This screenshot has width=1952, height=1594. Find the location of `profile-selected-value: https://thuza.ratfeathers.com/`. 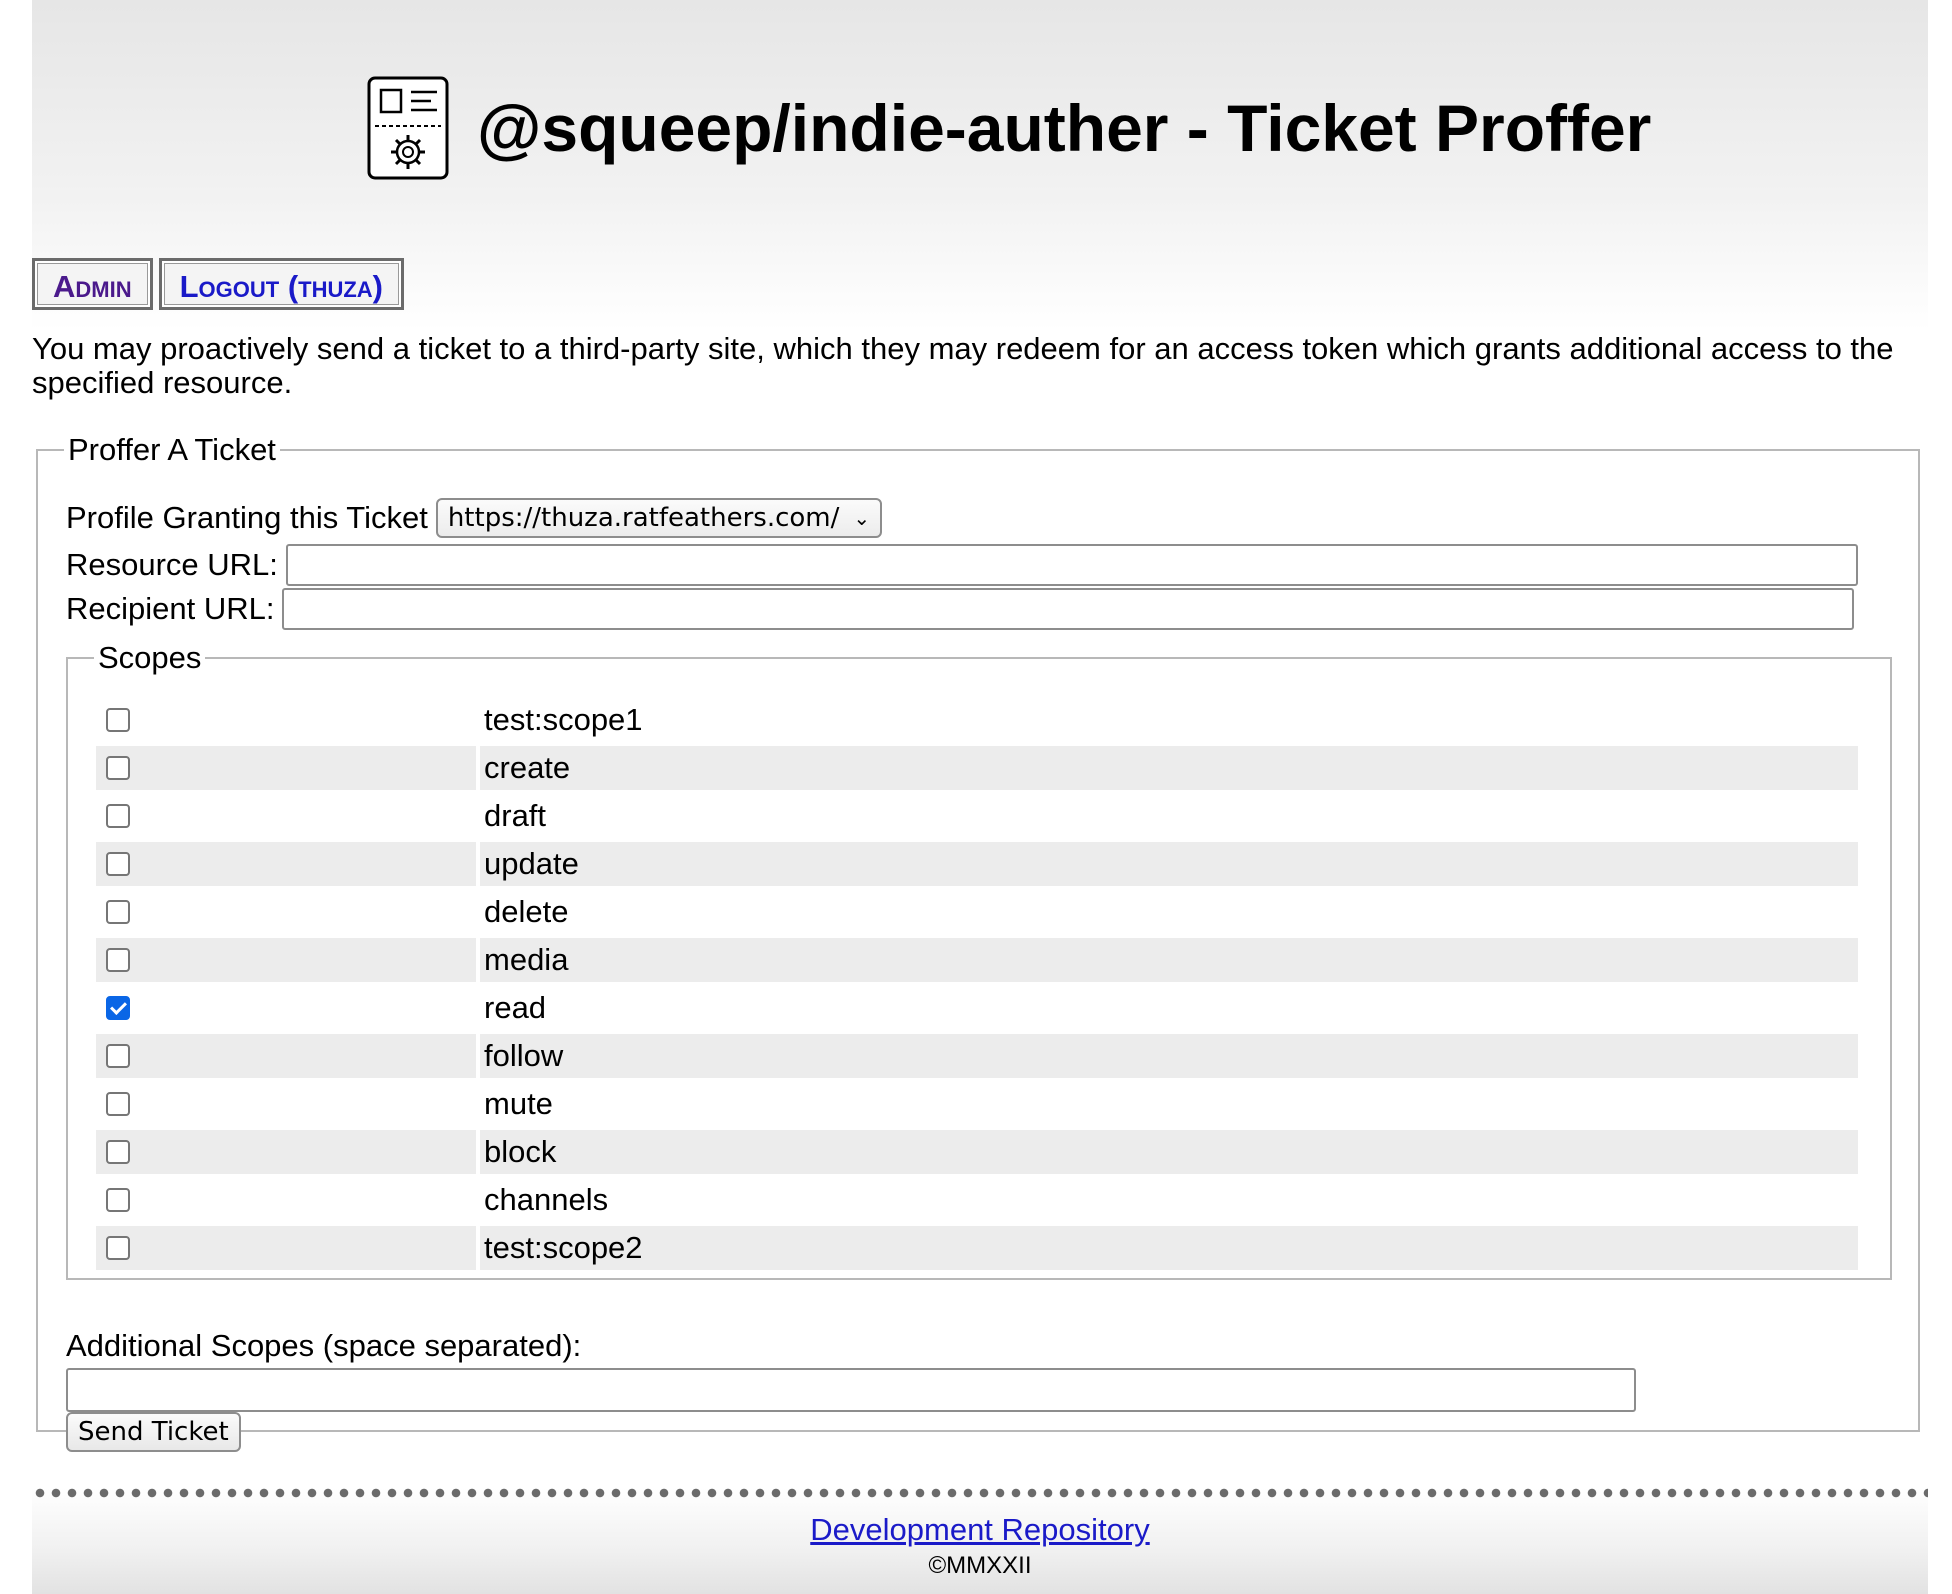

profile-selected-value: https://thuza.ratfeathers.com/ is located at coordinates (643, 518).